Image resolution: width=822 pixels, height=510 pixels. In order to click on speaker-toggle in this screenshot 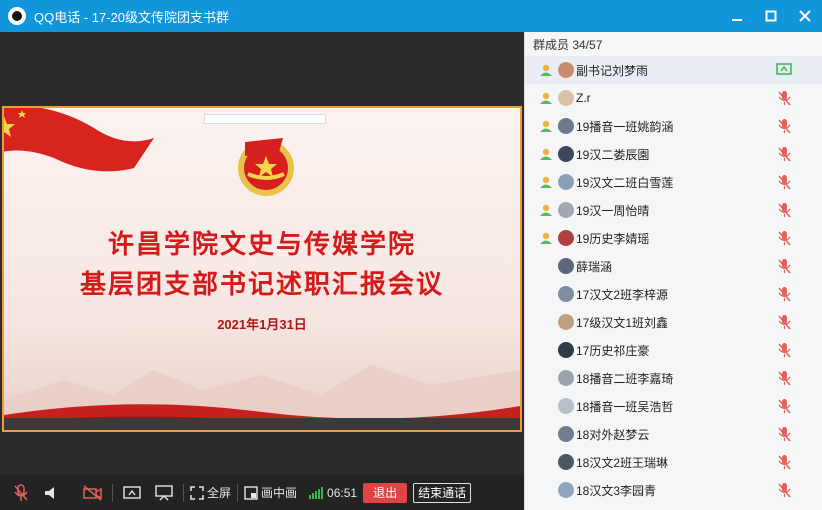, I will do `click(51, 493)`.